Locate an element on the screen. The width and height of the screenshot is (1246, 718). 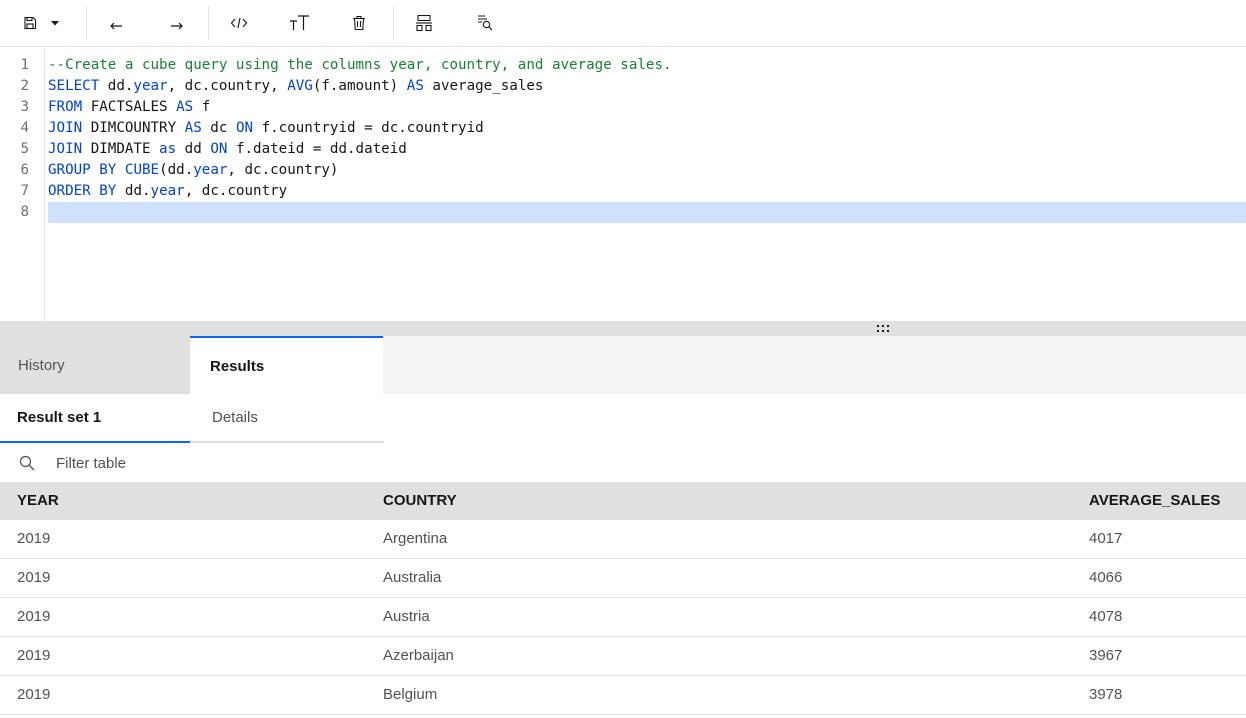
tab-history: History is located at coordinates (95, 365).